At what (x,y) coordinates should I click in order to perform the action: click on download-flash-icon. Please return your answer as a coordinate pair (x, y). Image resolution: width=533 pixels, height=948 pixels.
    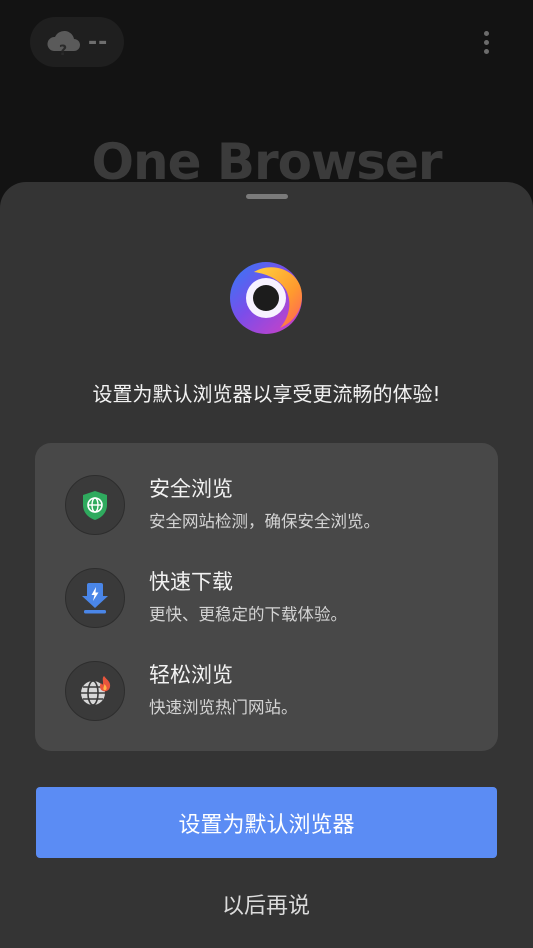
    Looking at the image, I should click on (95, 598).